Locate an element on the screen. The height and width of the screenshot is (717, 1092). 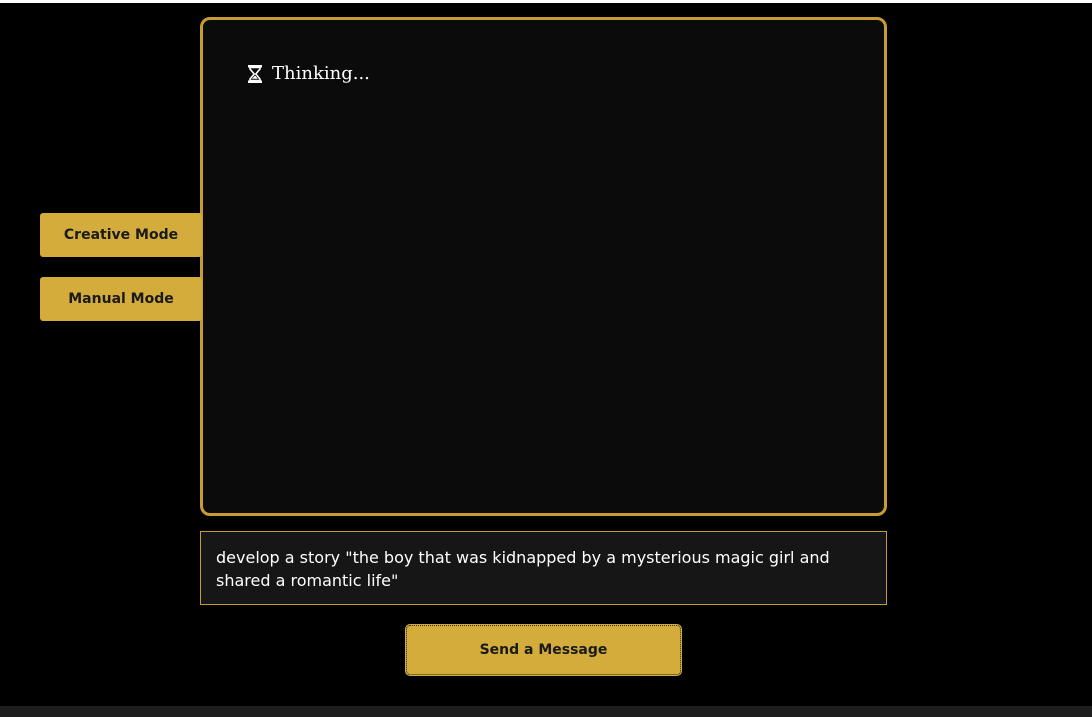
bottom-edge-strip is located at coordinates (546, 711).